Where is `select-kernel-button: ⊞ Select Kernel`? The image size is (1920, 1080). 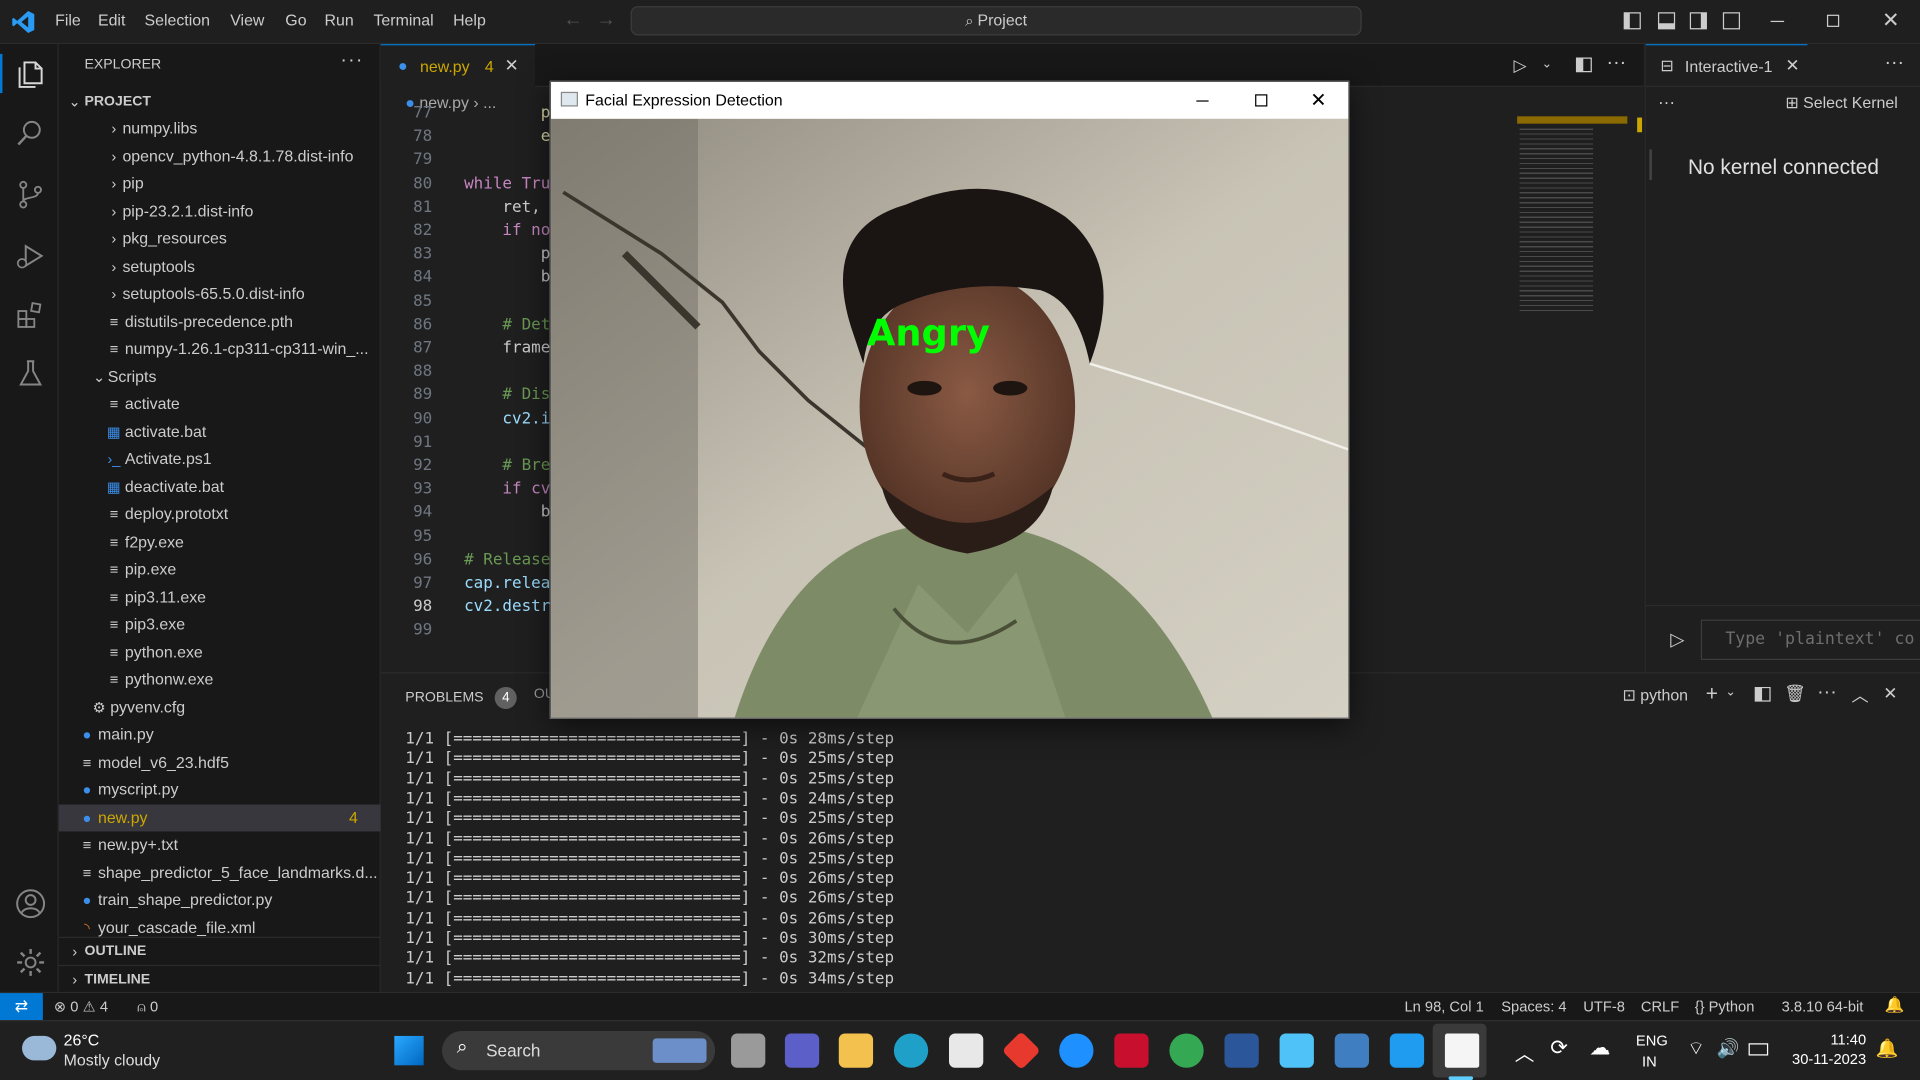
select-kernel-button: ⊞ Select Kernel is located at coordinates (1841, 103).